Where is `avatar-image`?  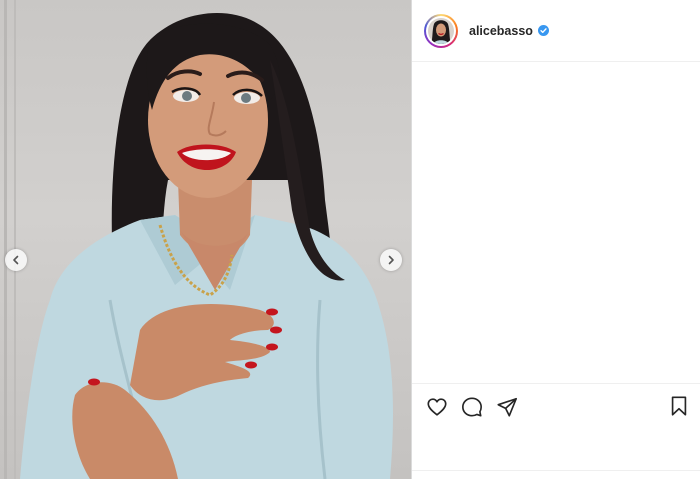
avatar-image is located at coordinates (441, 30).